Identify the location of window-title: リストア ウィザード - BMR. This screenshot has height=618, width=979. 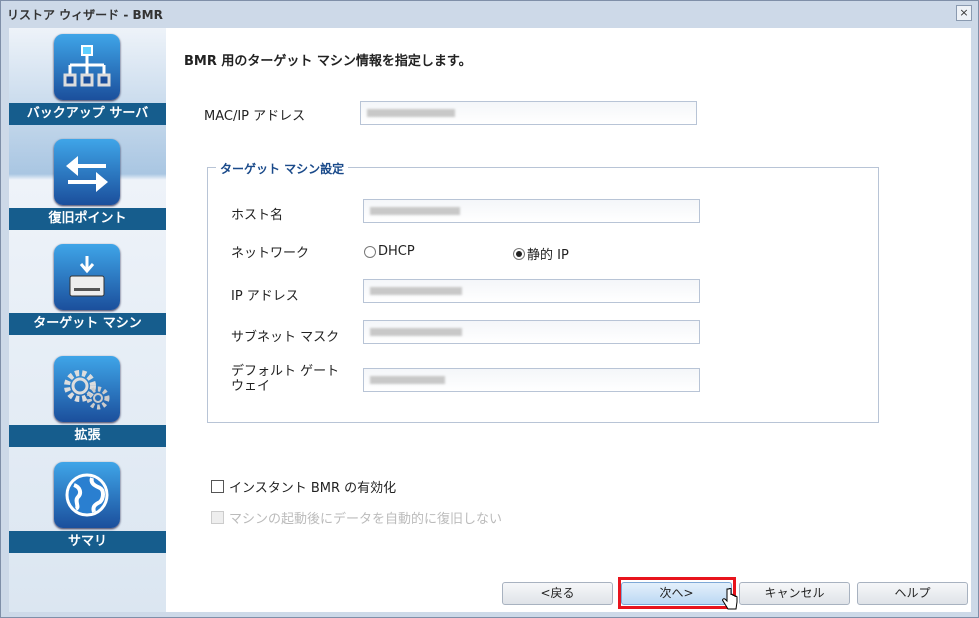
(85, 15).